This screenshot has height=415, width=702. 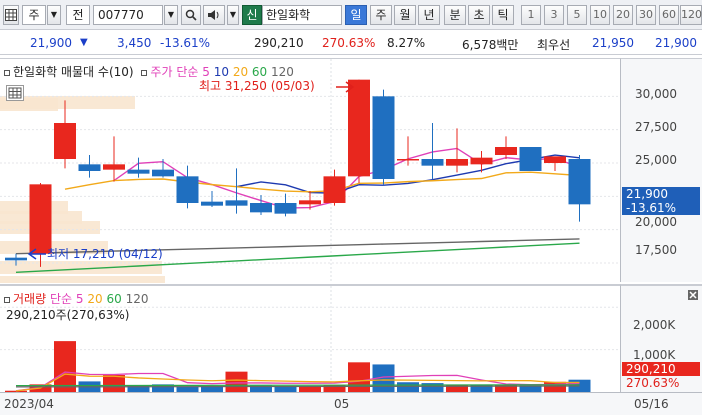 What do you see at coordinates (554, 15) in the screenshot?
I see `interval-button-3: 3` at bounding box center [554, 15].